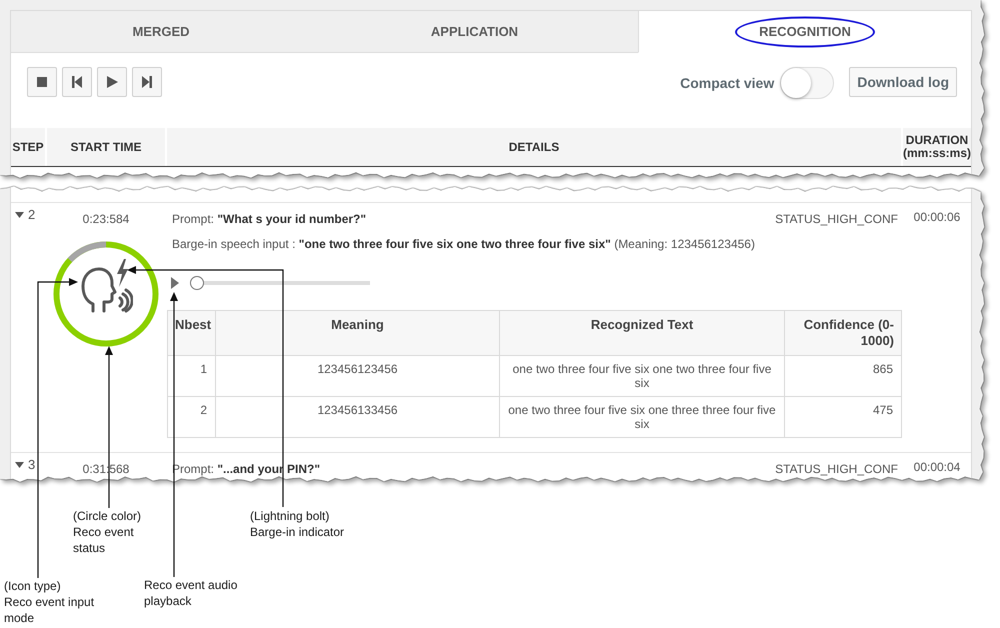  What do you see at coordinates (474, 32) in the screenshot?
I see `tab: APPLICATION` at bounding box center [474, 32].